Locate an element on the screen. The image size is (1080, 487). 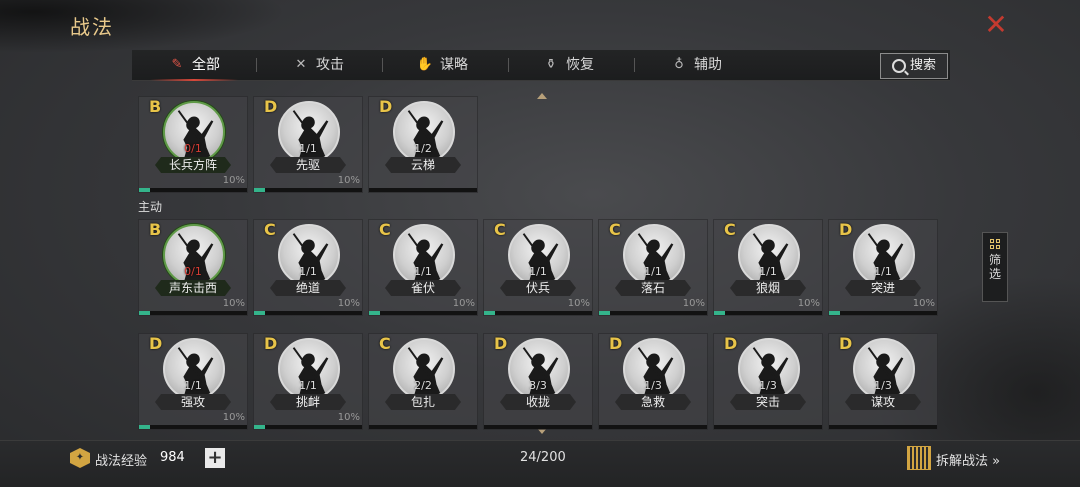
crossed-swords-icon: ✕ is located at coordinates (301, 64).